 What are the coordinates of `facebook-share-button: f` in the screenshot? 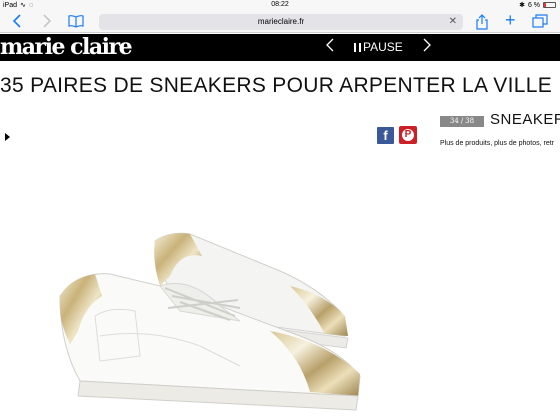 It's located at (385, 135).